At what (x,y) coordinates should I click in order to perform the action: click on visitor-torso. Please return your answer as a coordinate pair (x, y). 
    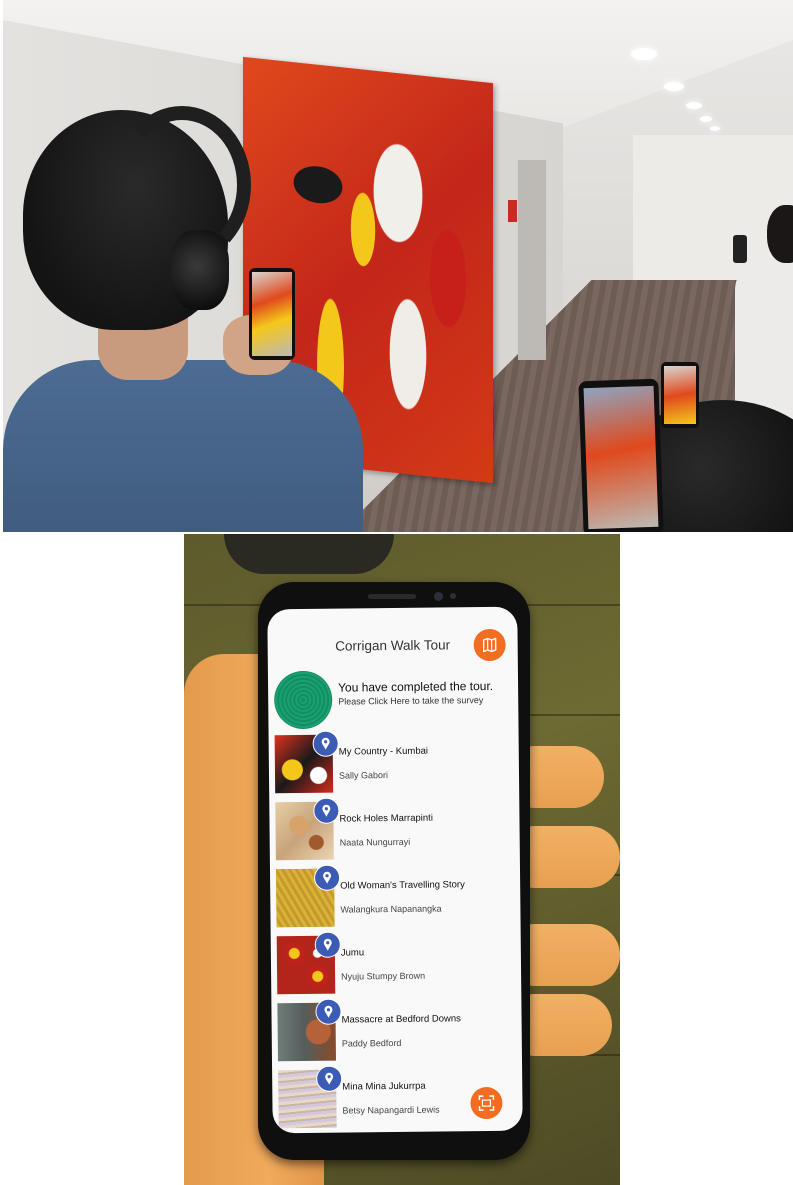
    Looking at the image, I should click on (183, 446).